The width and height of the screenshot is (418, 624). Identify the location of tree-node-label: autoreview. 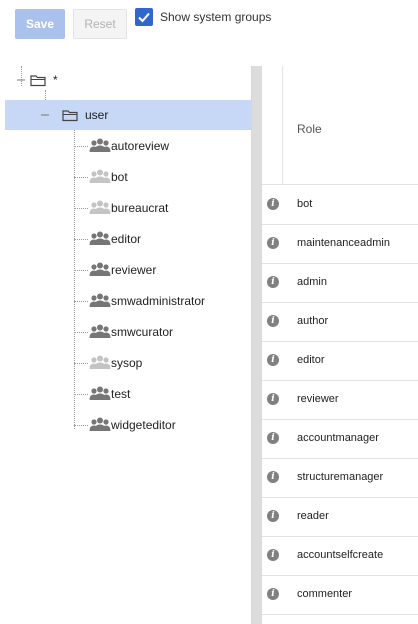
(140, 146).